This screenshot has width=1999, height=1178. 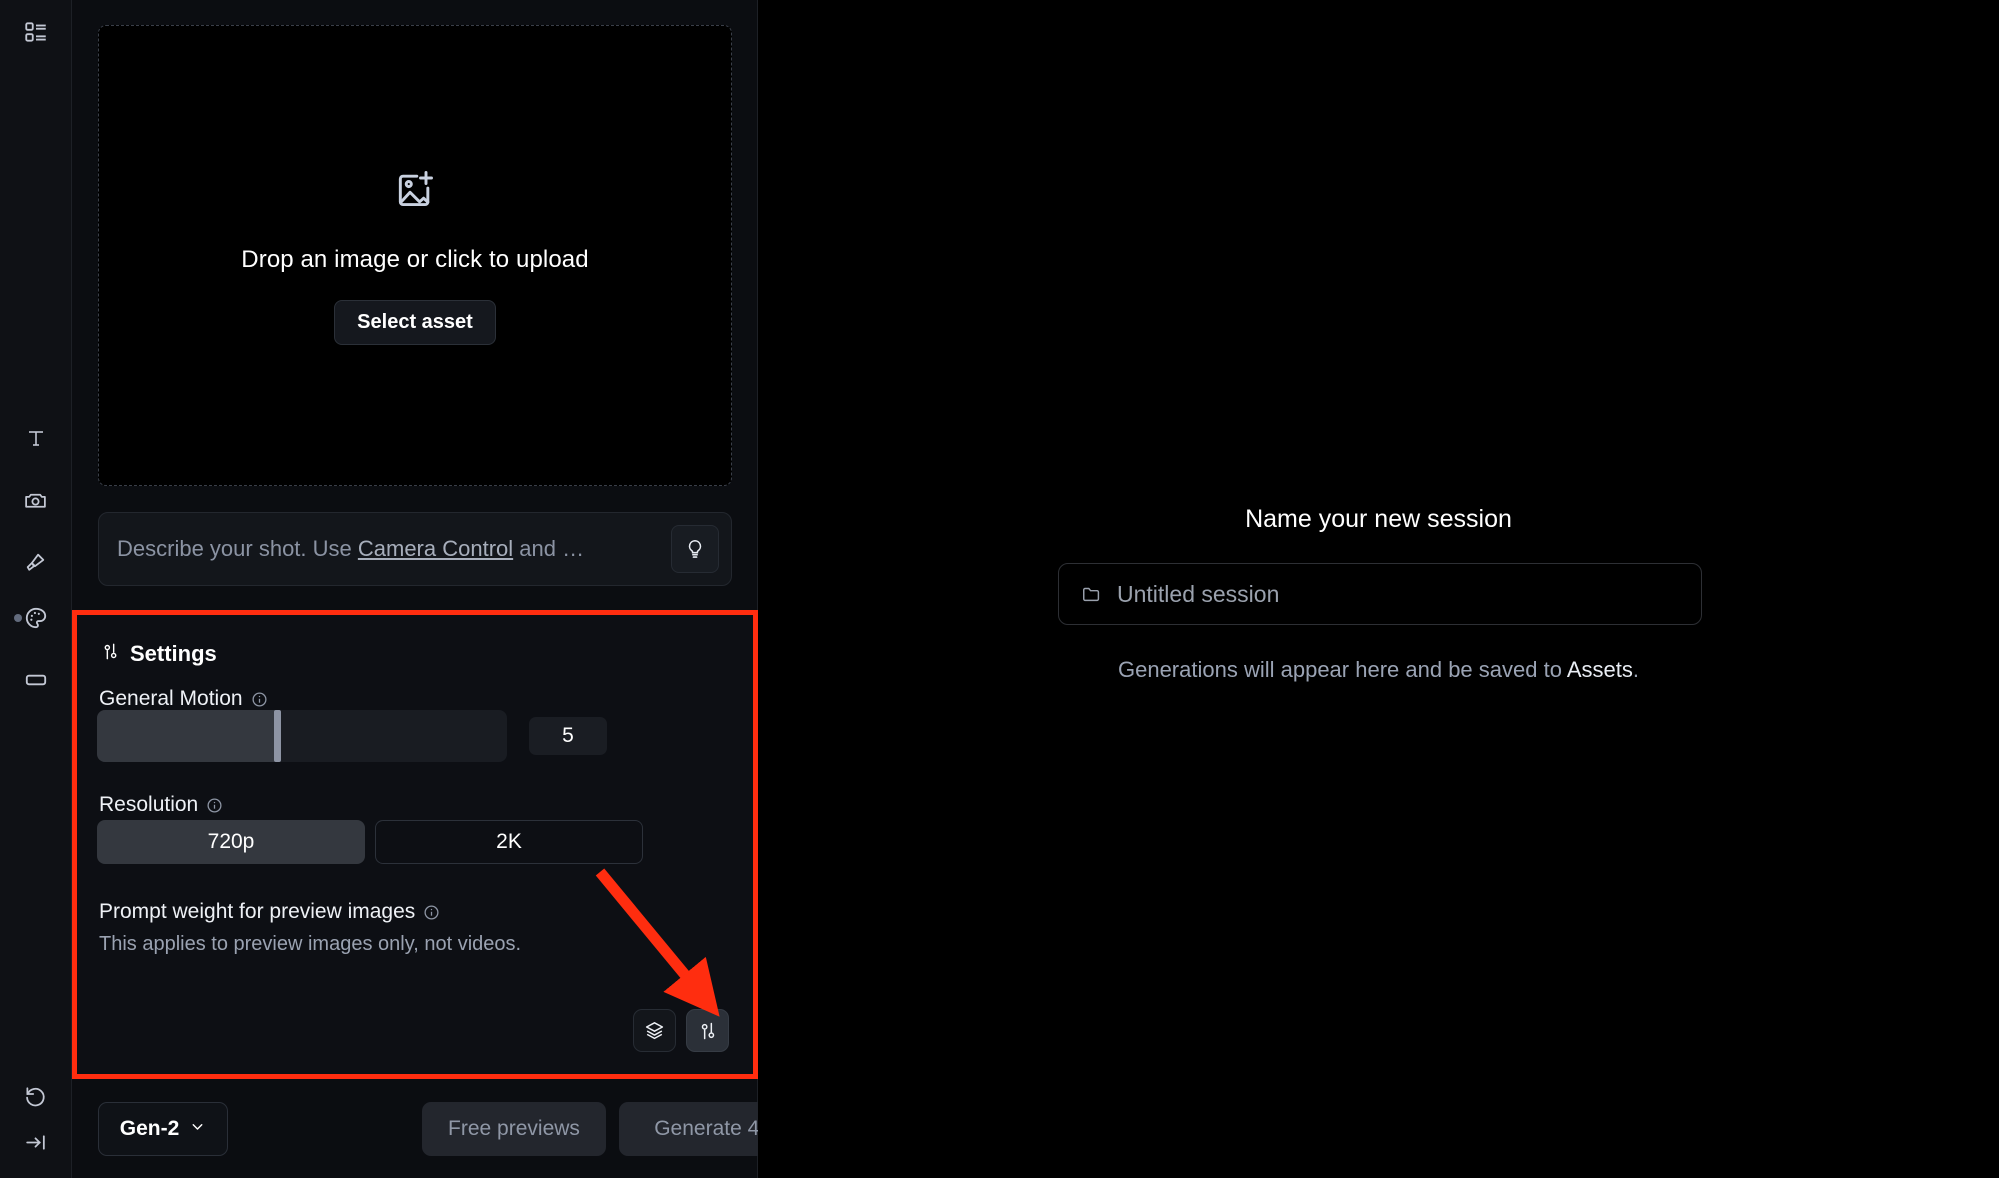 I want to click on free-previews-button: Free previews, so click(x=514, y=1129).